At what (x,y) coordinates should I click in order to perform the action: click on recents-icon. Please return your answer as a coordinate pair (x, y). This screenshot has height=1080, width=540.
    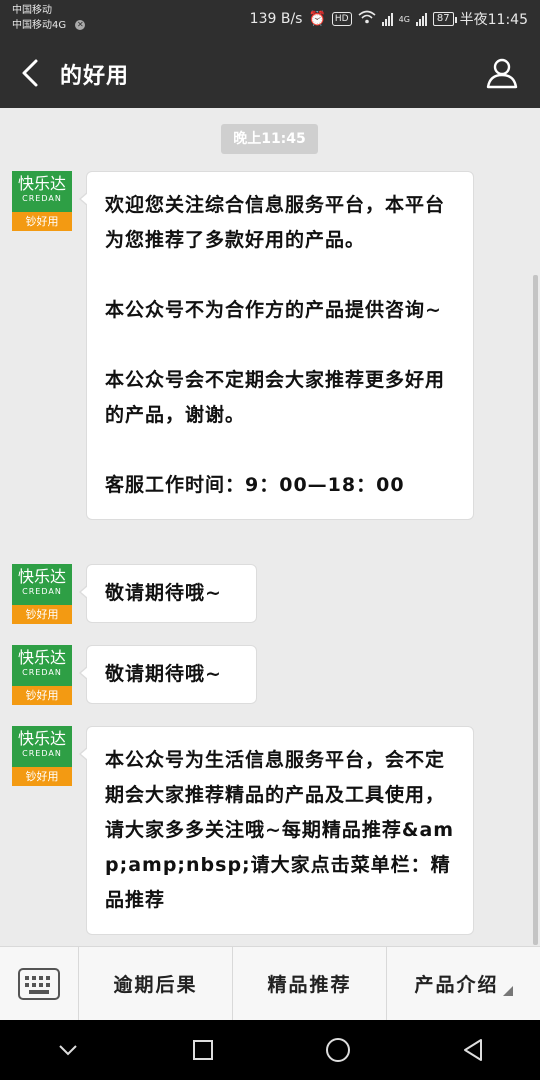
    Looking at the image, I should click on (202, 1050).